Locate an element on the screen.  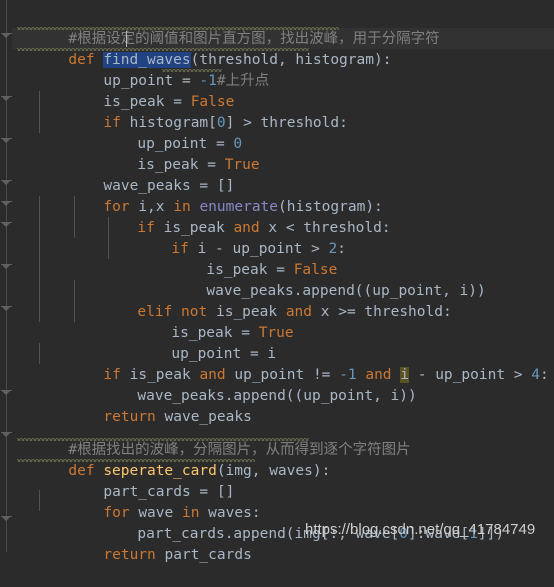
code-line: return wave_peaks is located at coordinates (151, 405).